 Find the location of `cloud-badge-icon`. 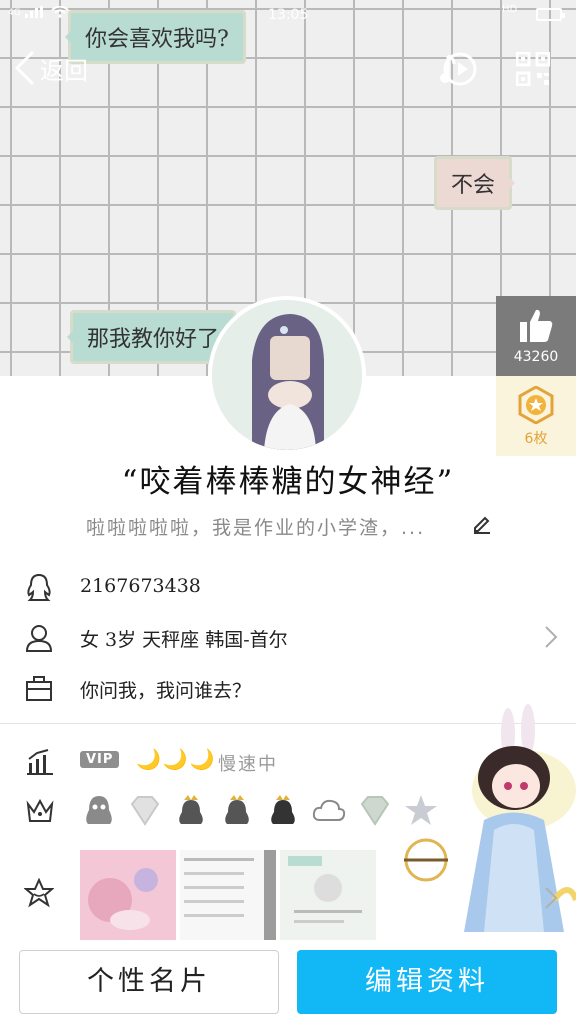

cloud-badge-icon is located at coordinates (329, 811).